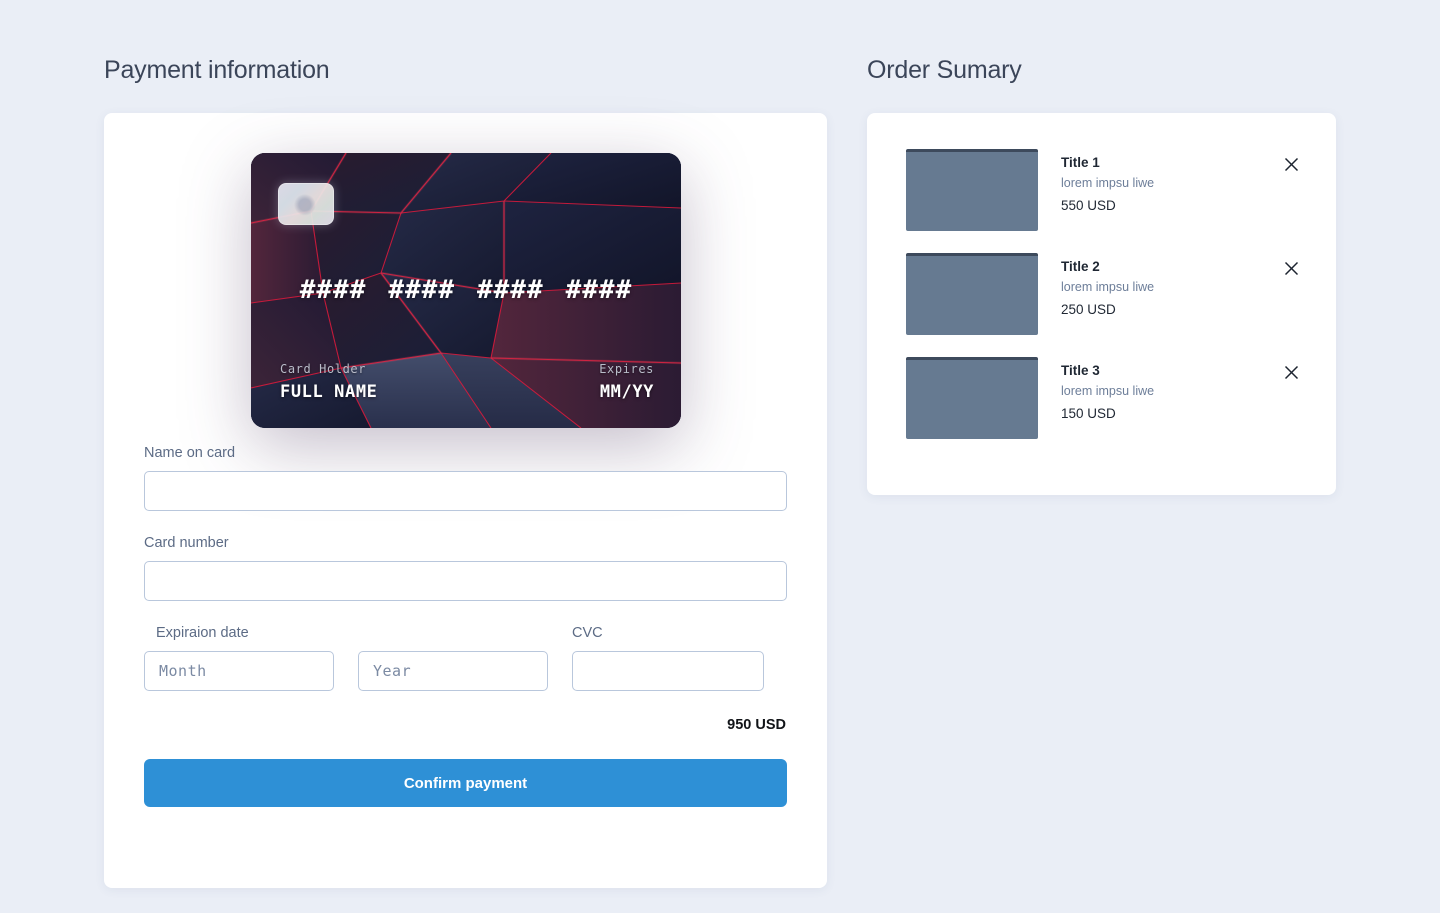 The height and width of the screenshot is (913, 1440). I want to click on item-title: Title 1, so click(1080, 162).